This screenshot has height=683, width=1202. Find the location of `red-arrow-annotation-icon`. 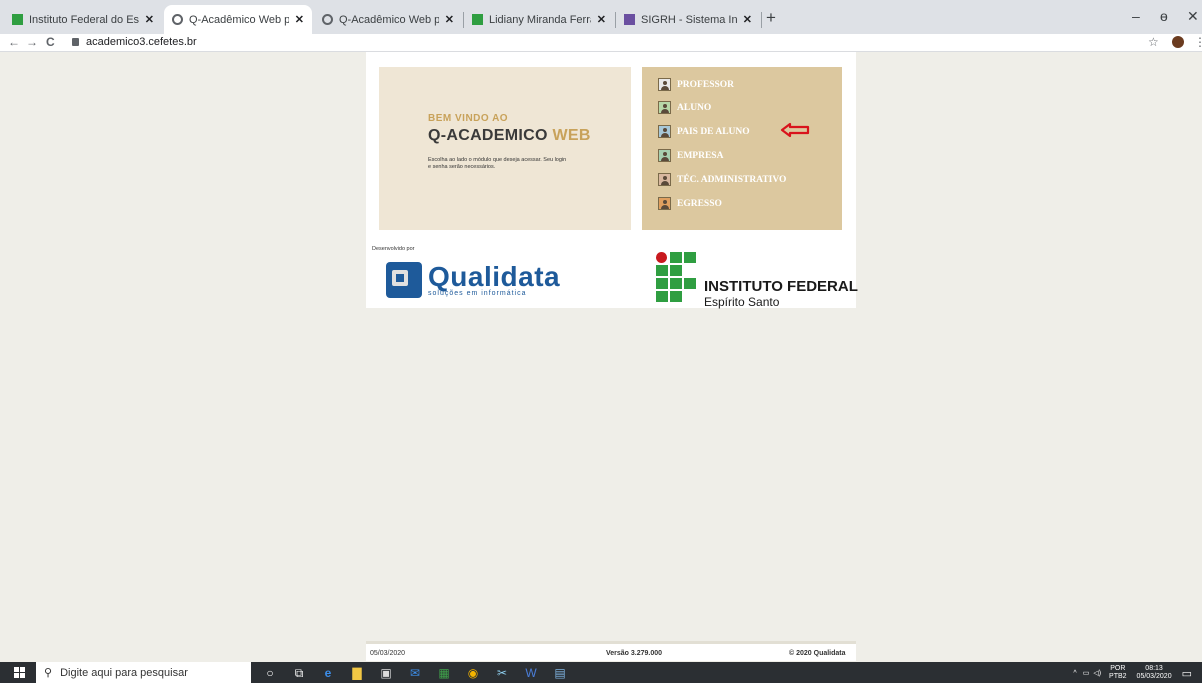

red-arrow-annotation-icon is located at coordinates (795, 130).